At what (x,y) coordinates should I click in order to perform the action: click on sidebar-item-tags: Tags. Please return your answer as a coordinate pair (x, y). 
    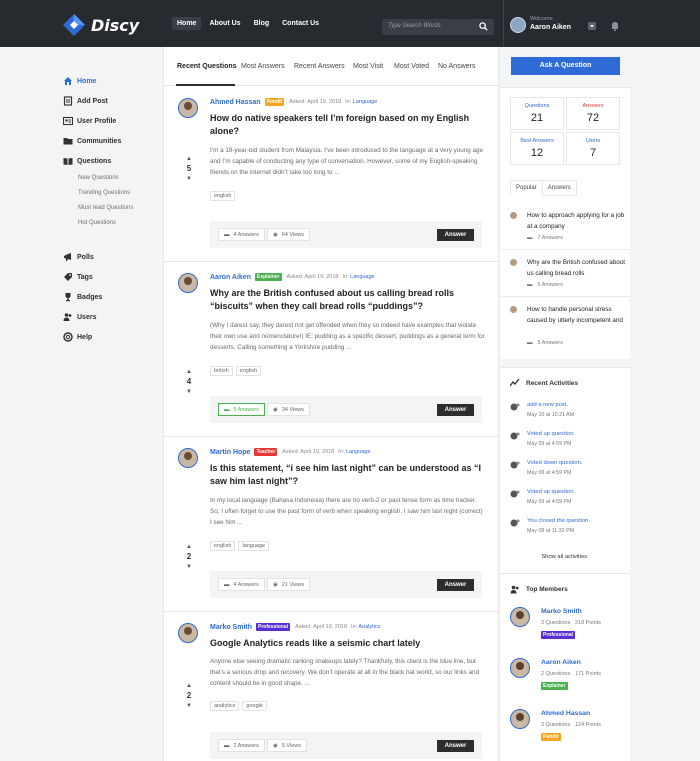
    Looking at the image, I should click on (110, 277).